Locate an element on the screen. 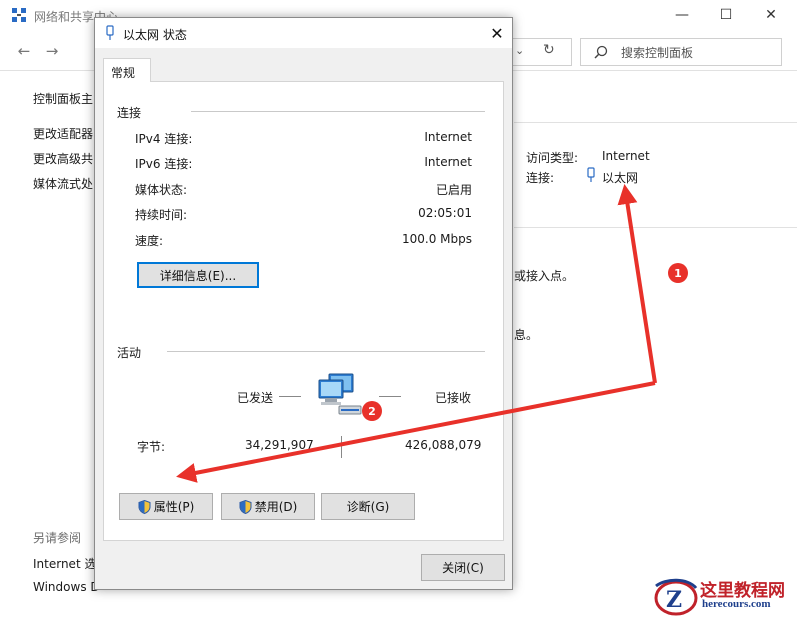 The width and height of the screenshot is (797, 618). media-state-value: 已启用 is located at coordinates (453, 190).